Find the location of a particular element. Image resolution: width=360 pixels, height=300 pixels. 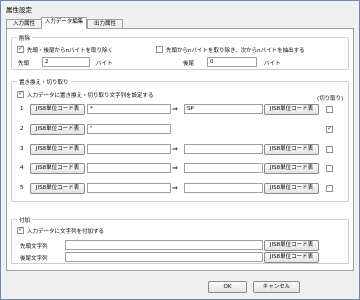

head-bytes-input: 2 is located at coordinates (66, 62).